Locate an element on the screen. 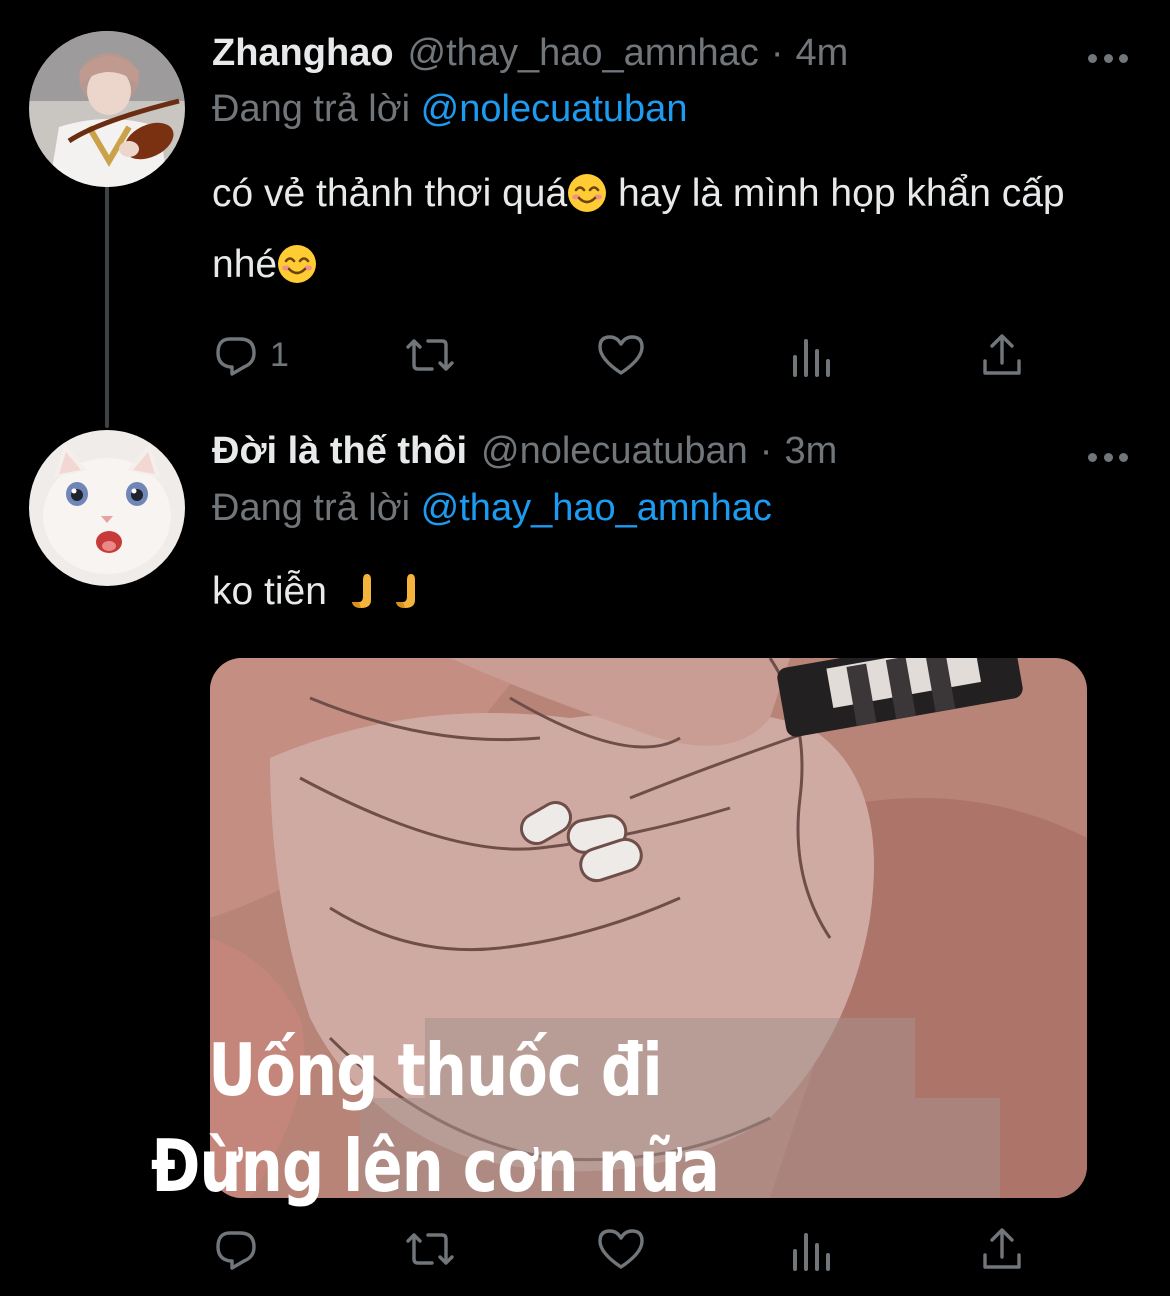  reply-button is located at coordinates (236, 1249).